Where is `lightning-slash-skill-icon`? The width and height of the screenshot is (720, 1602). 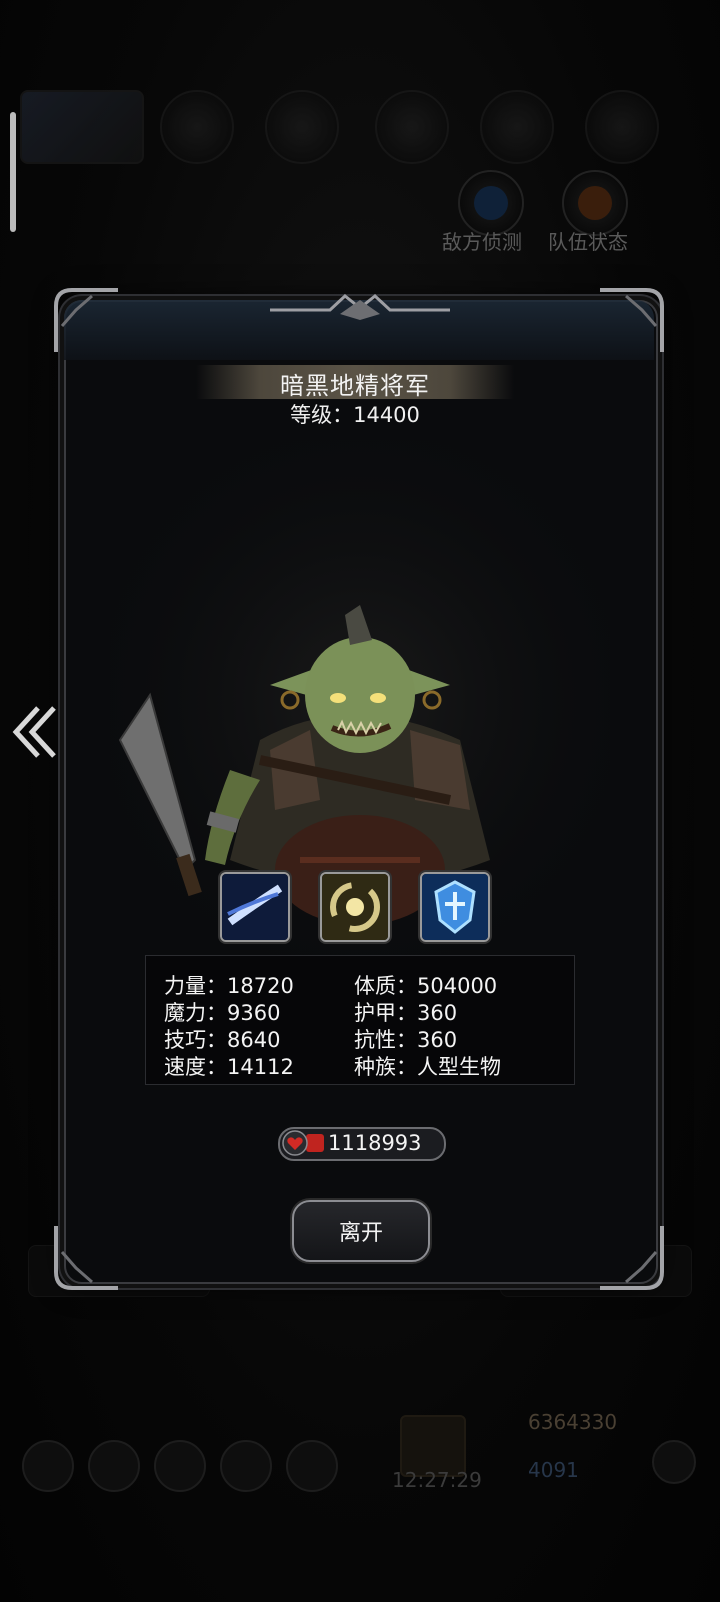 lightning-slash-skill-icon is located at coordinates (255, 907).